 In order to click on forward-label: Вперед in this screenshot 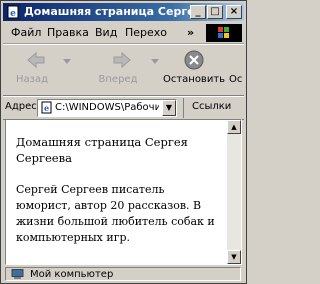, I will do `click(118, 79)`.